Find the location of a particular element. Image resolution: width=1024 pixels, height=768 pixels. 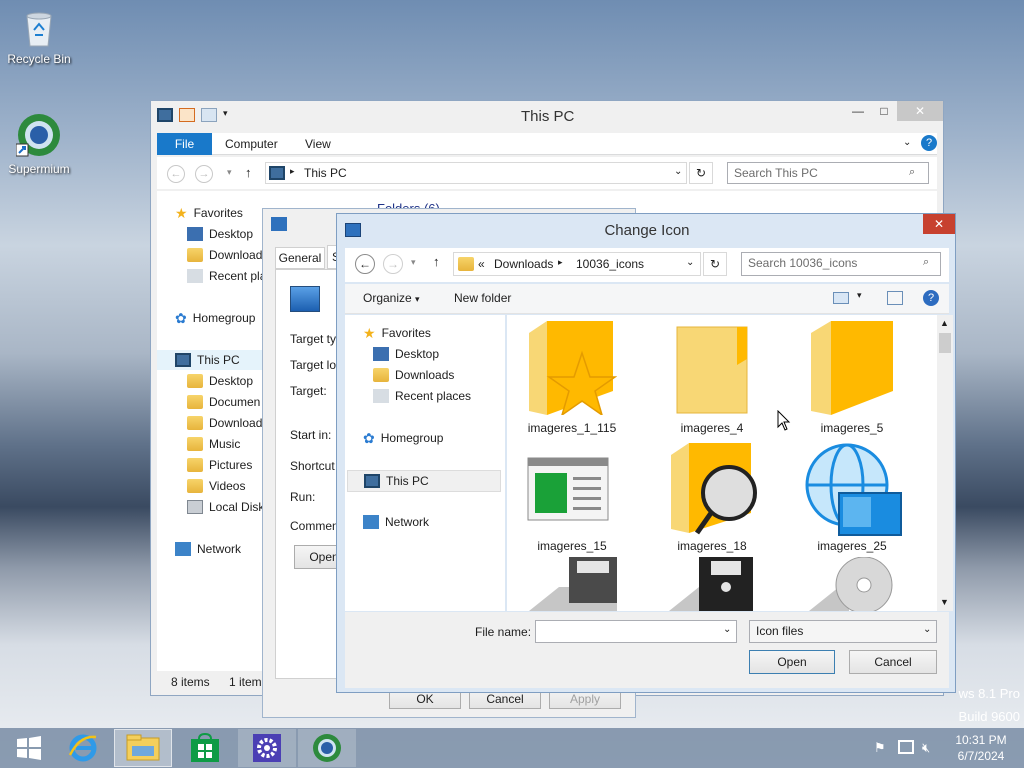

address-bar: « Downloads ▸ 10036_icons ⌄ is located at coordinates (577, 264).